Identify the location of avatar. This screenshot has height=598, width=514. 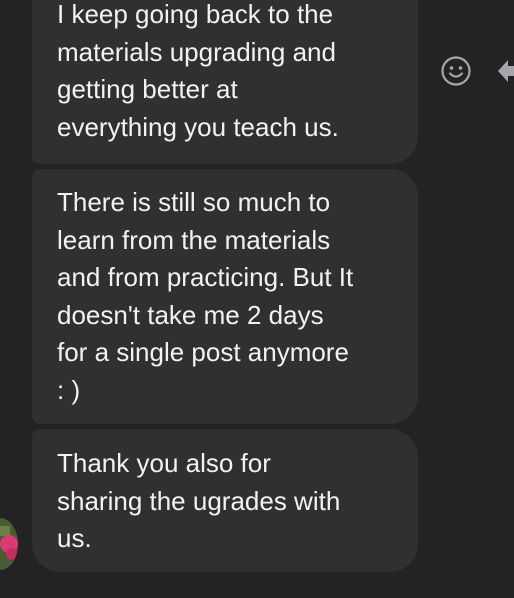
(9, 544).